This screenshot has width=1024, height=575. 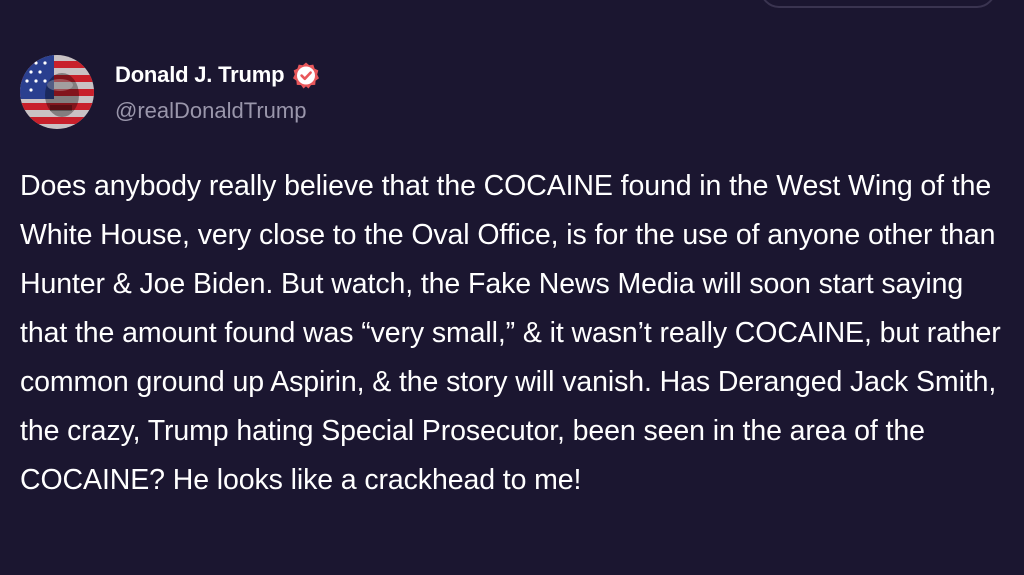 What do you see at coordinates (217, 111) in the screenshot?
I see `handle: @realDonaldTrump` at bounding box center [217, 111].